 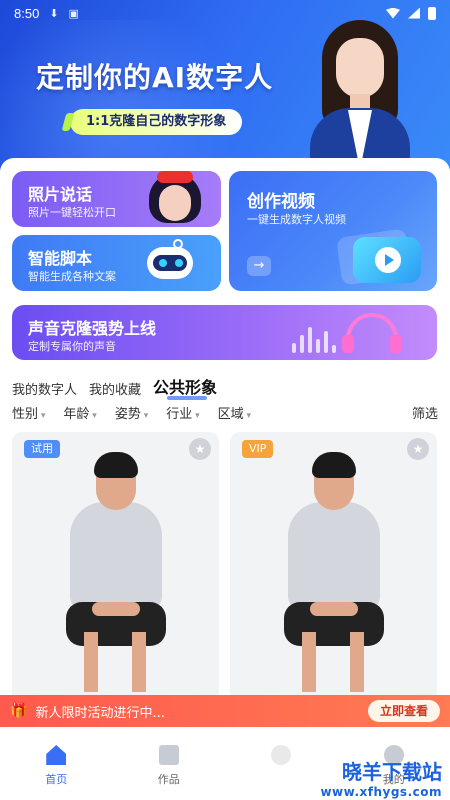 I want to click on smart-script-subtitle: 智能生成各种文案, so click(x=72, y=276).